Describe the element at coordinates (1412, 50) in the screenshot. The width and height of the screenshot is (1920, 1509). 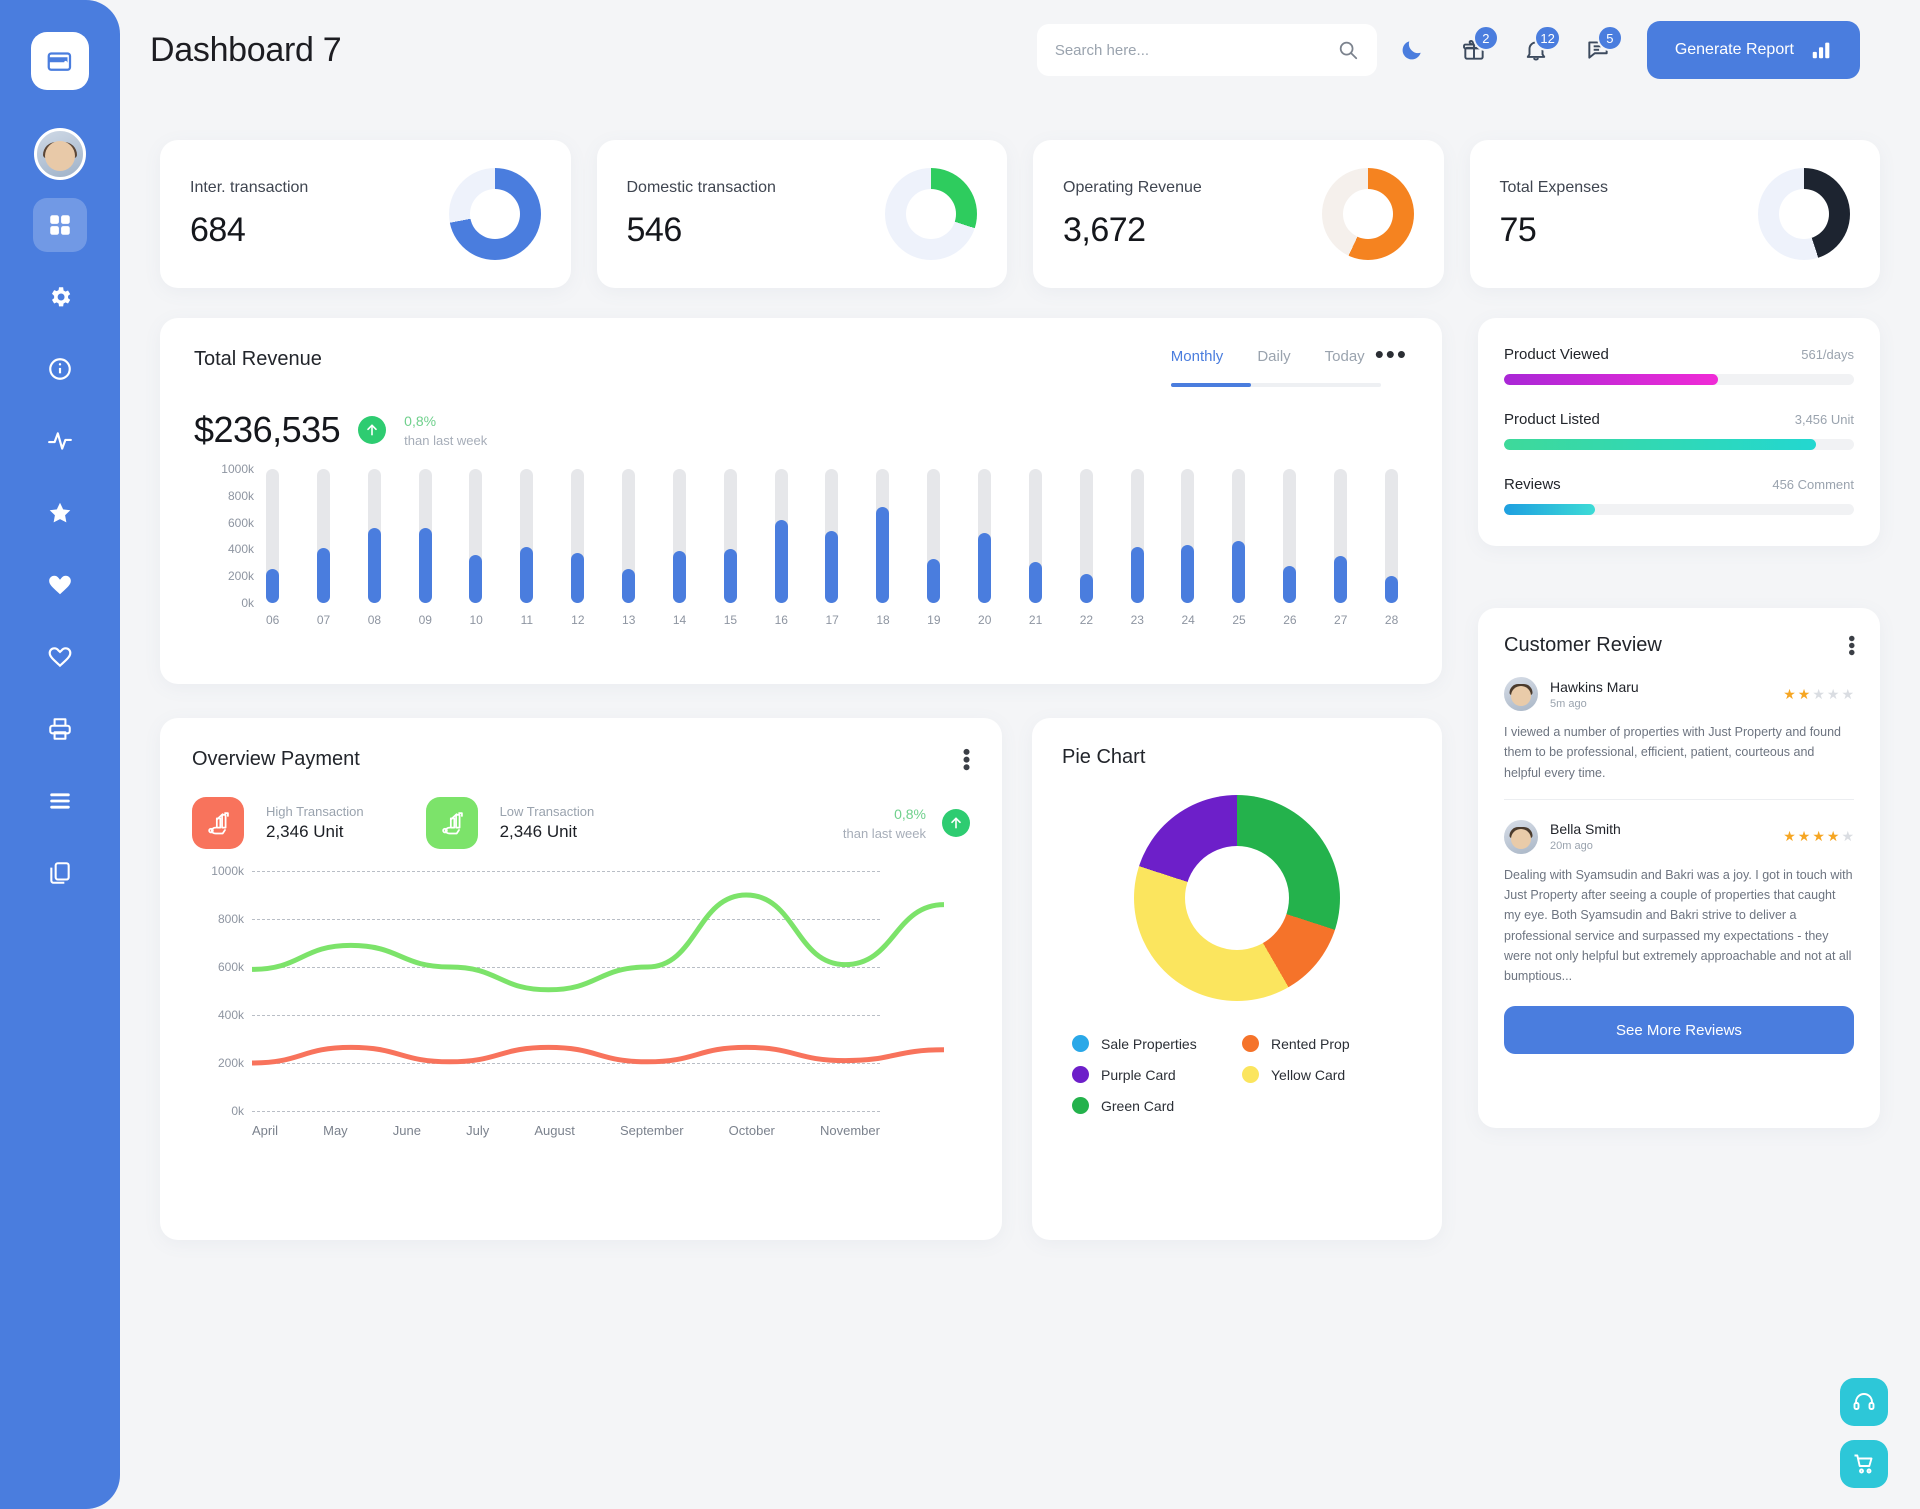
I see `dark-mode-toggle` at that location.